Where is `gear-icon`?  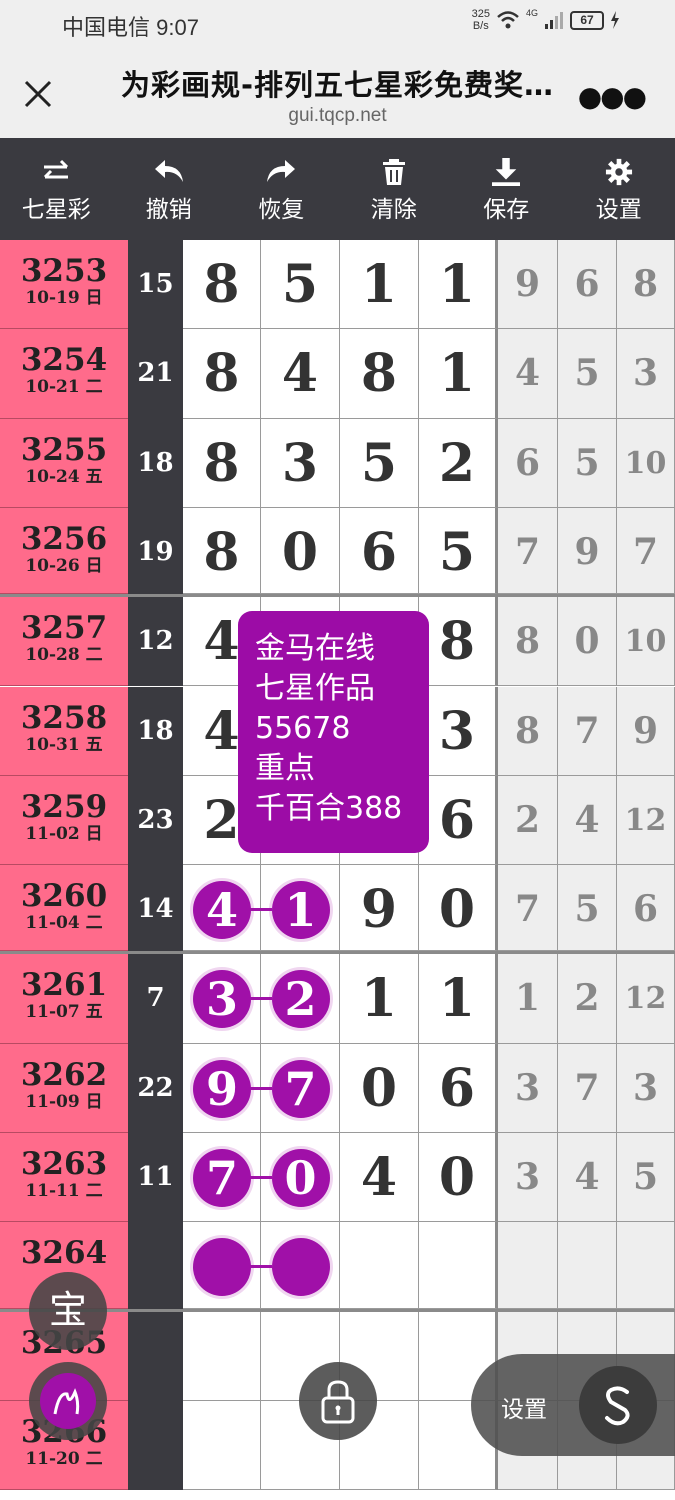 gear-icon is located at coordinates (618, 172).